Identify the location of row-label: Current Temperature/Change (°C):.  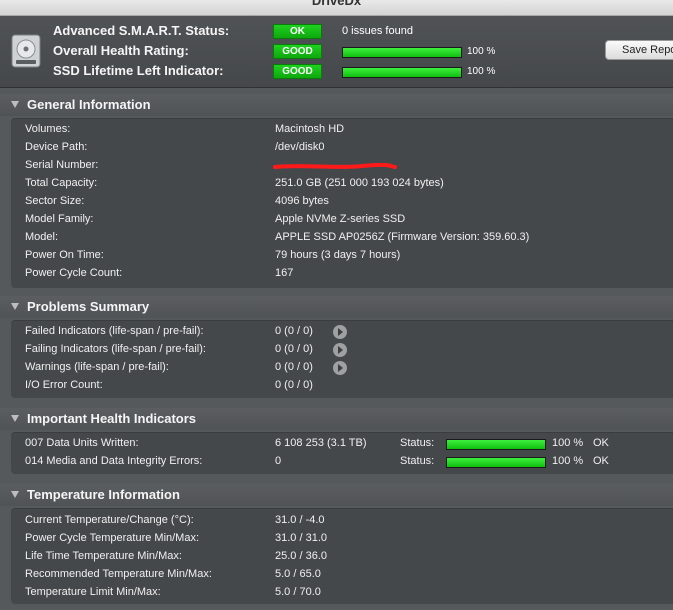
(109, 520).